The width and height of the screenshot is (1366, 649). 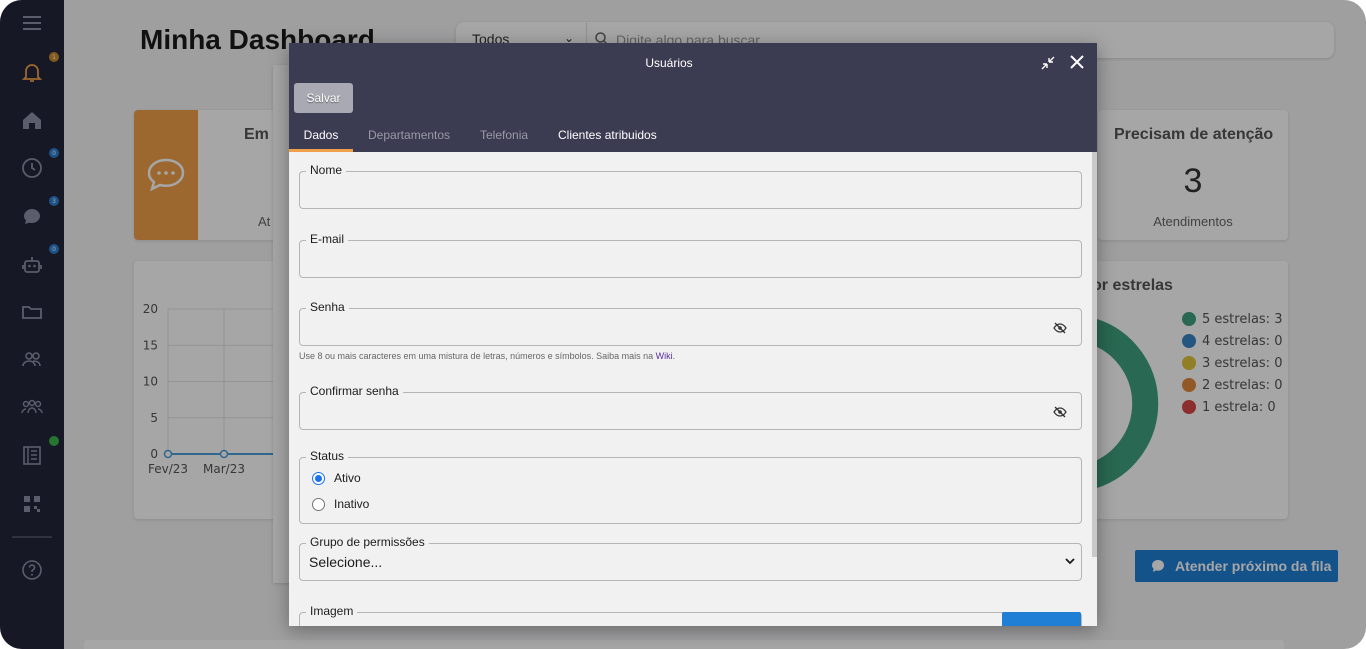 I want to click on field-label: Imagem, so click(x=332, y=611).